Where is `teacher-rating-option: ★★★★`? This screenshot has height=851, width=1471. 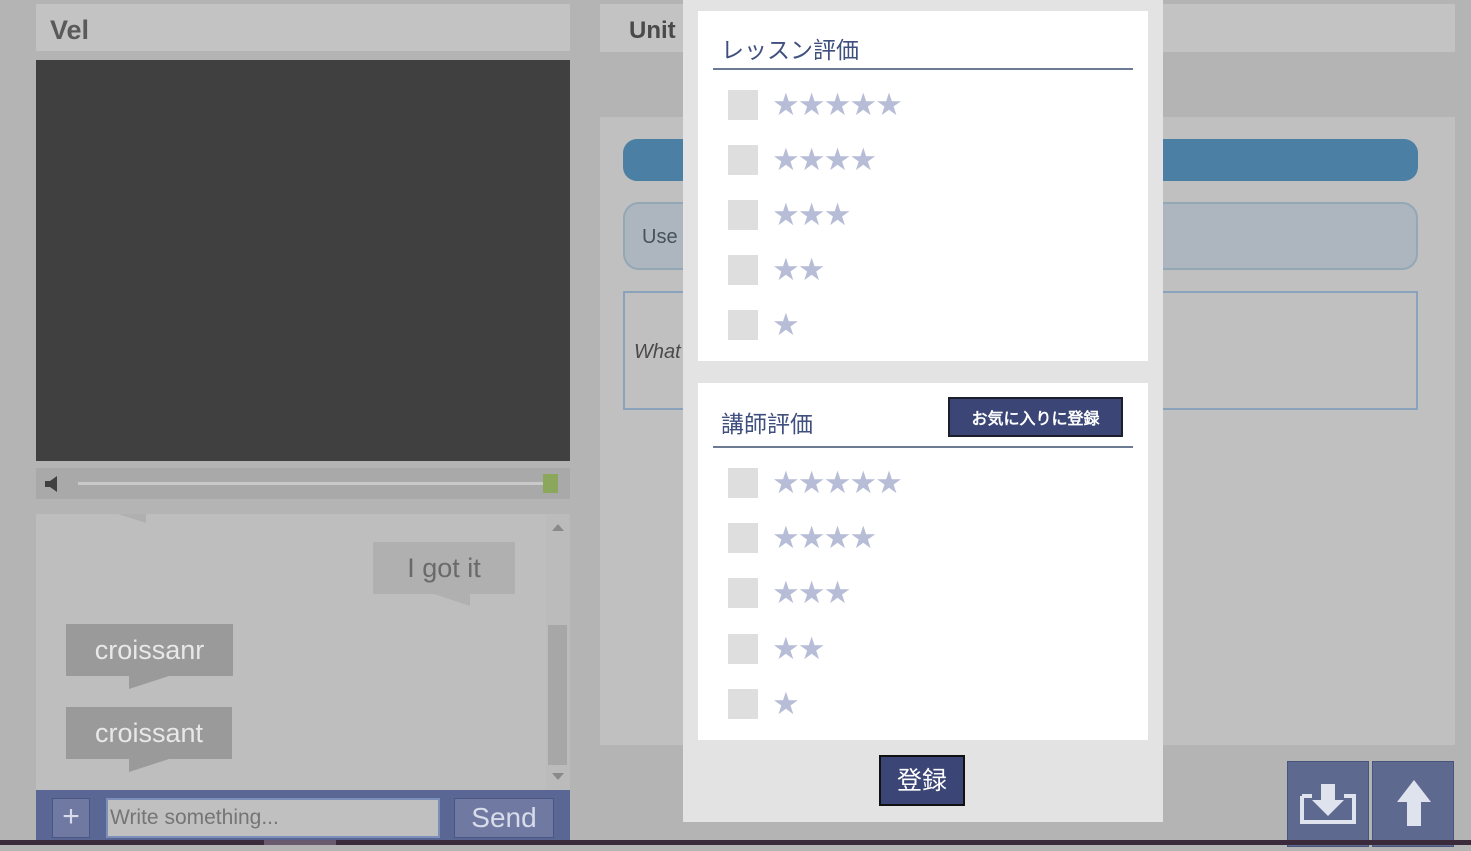
teacher-rating-option: ★★★★ is located at coordinates (802, 537).